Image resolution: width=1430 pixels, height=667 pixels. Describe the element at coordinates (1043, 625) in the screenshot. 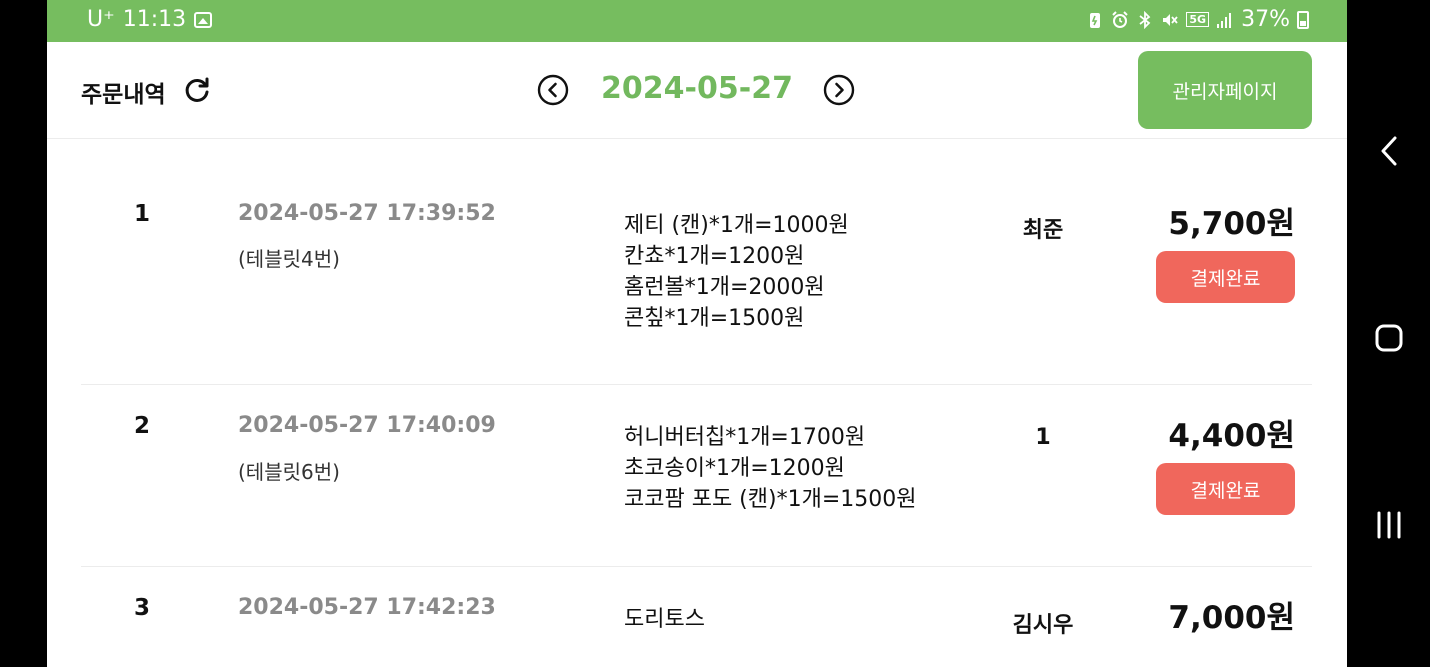

I see `customer-name: 김시우` at that location.